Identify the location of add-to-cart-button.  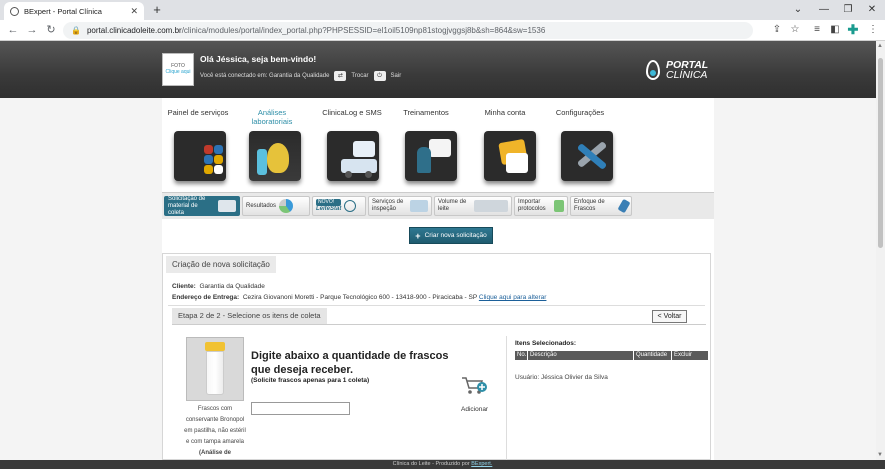
(476, 387).